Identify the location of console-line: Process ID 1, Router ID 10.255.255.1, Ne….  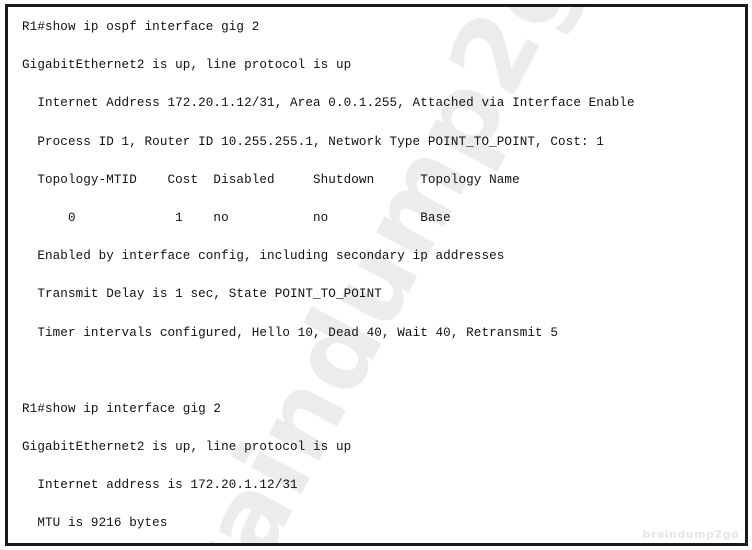
(313, 141).